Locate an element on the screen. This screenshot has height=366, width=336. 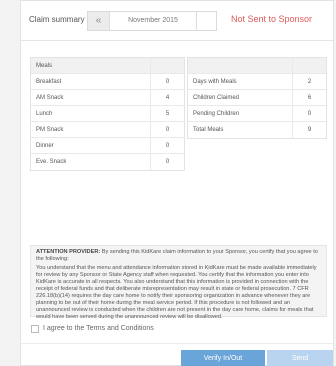
total-label: Children Claimed is located at coordinates (216, 98).